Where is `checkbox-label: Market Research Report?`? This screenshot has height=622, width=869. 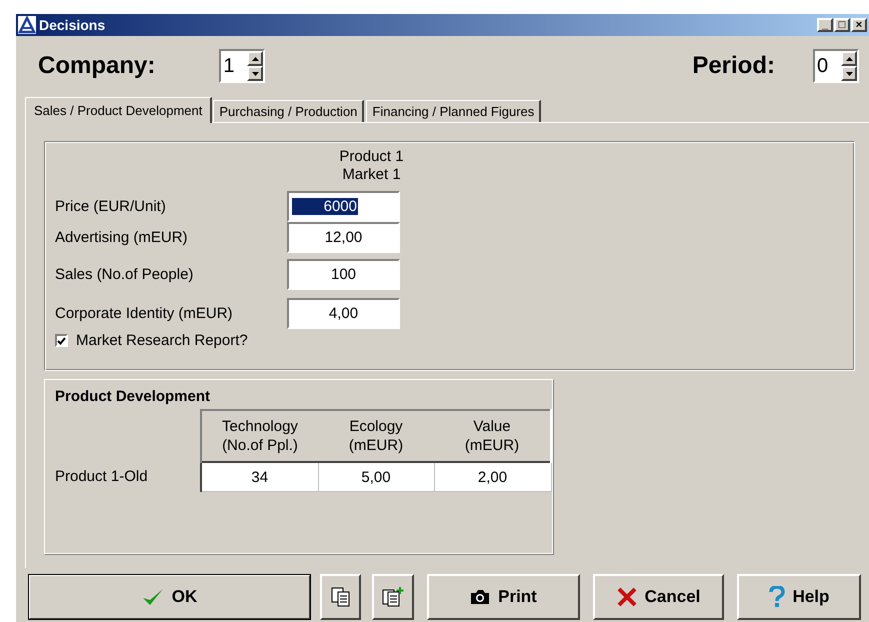
checkbox-label: Market Research Report? is located at coordinates (162, 340).